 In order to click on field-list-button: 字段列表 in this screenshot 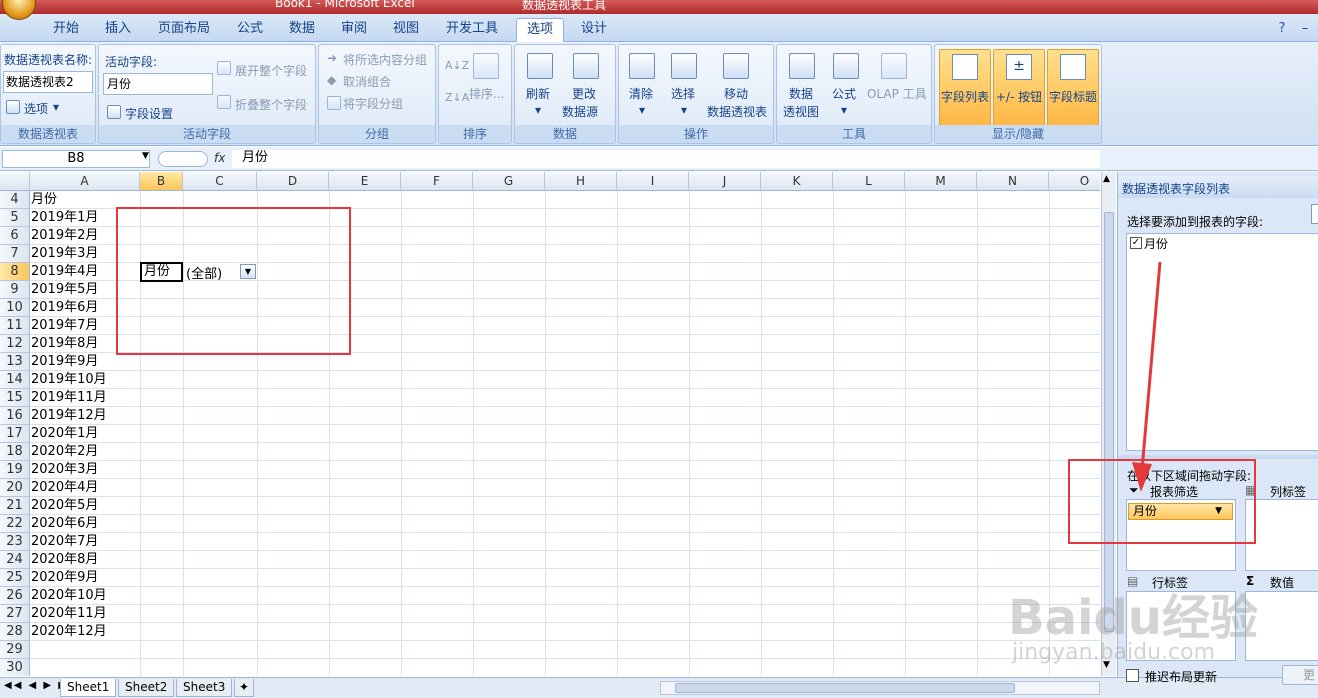, I will do `click(965, 88)`.